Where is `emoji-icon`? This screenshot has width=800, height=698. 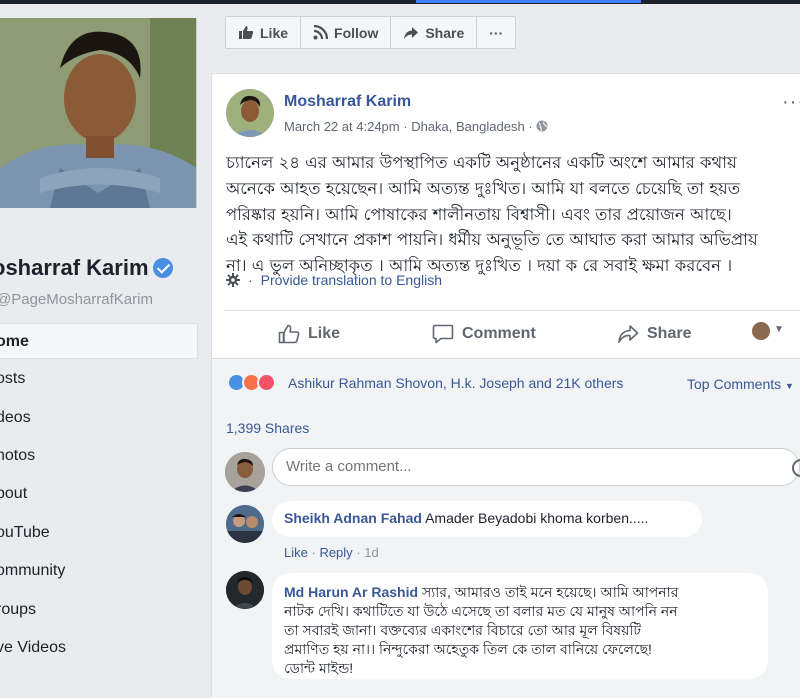
emoji-icon is located at coordinates (796, 468).